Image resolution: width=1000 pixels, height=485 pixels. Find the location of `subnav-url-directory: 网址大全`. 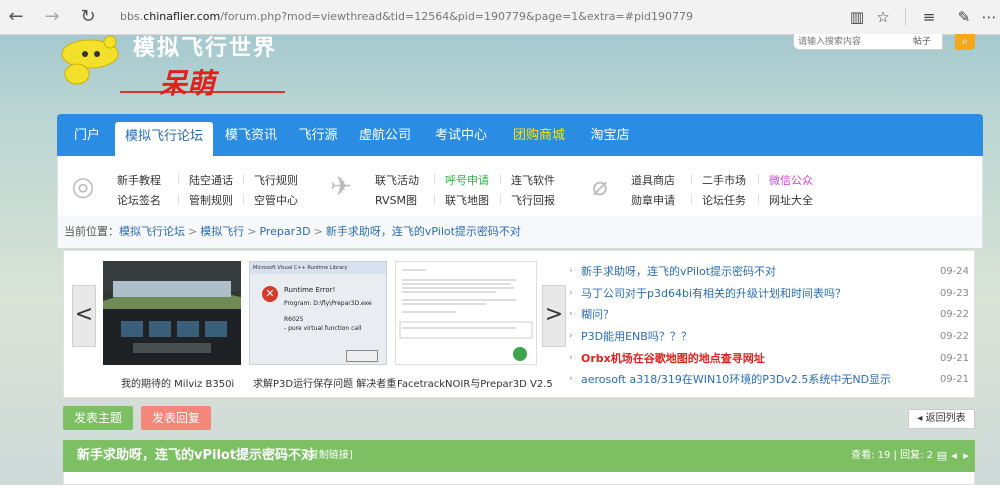

subnav-url-directory: 网址大全 is located at coordinates (791, 200).